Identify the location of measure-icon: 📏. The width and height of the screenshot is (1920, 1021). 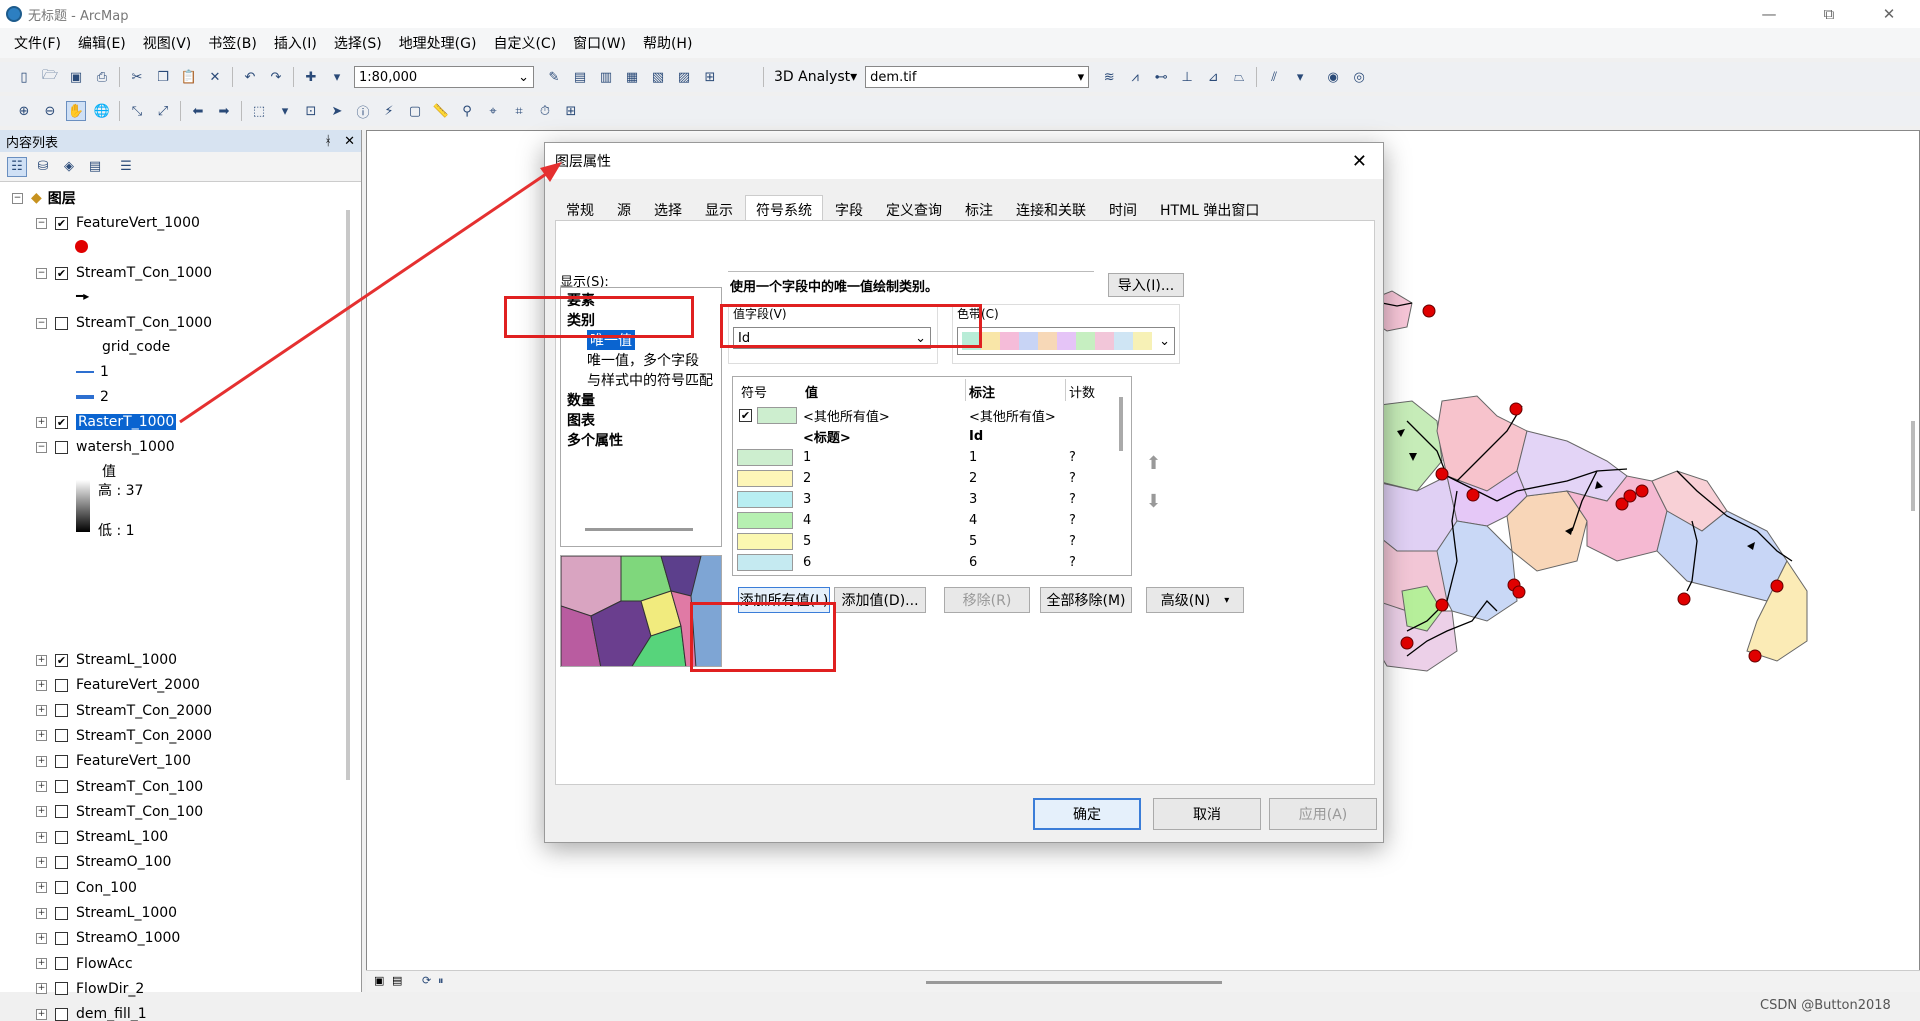
(441, 111).